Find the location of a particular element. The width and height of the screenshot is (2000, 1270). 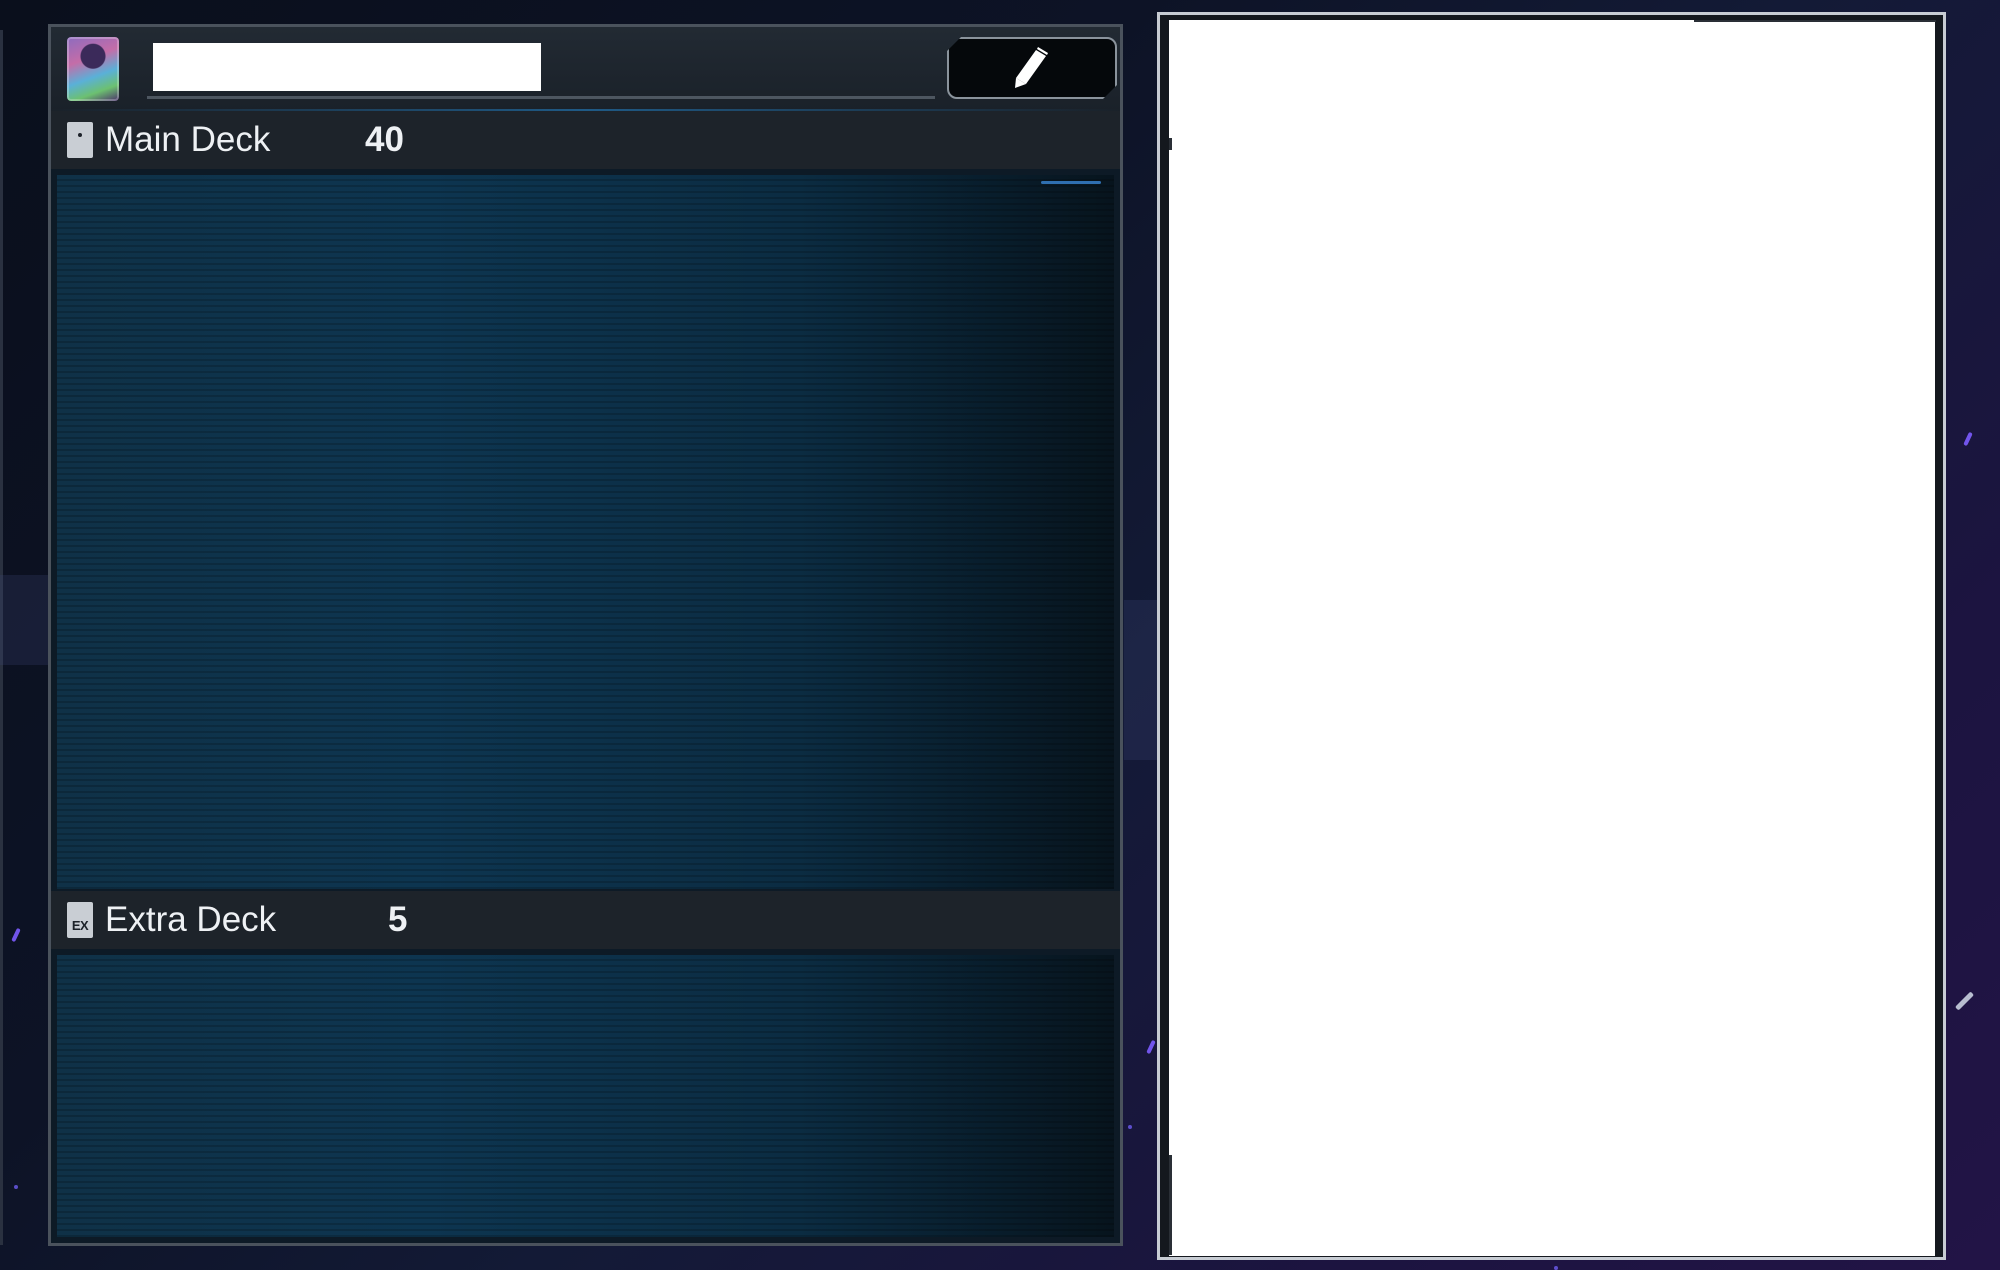

main-deck-icon is located at coordinates (80, 140).